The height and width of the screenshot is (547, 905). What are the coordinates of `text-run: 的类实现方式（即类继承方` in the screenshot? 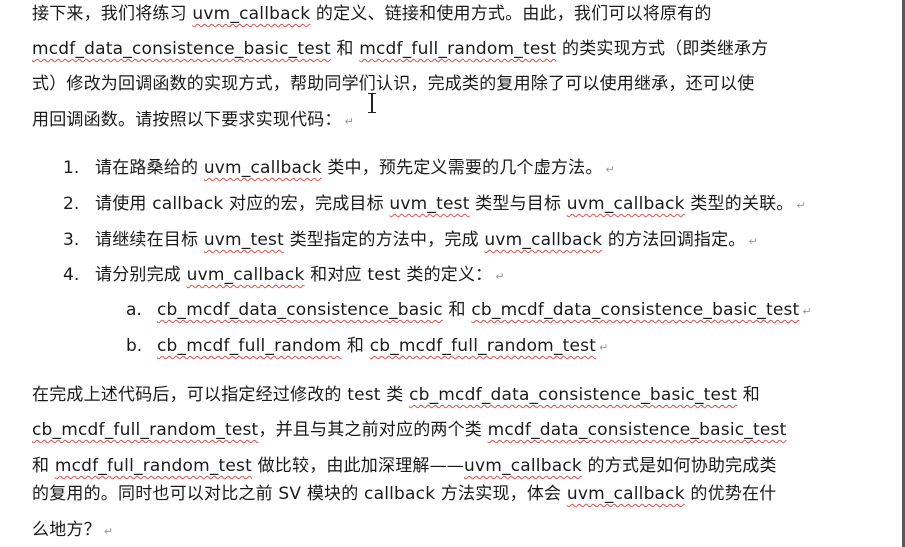 It's located at (662, 49).